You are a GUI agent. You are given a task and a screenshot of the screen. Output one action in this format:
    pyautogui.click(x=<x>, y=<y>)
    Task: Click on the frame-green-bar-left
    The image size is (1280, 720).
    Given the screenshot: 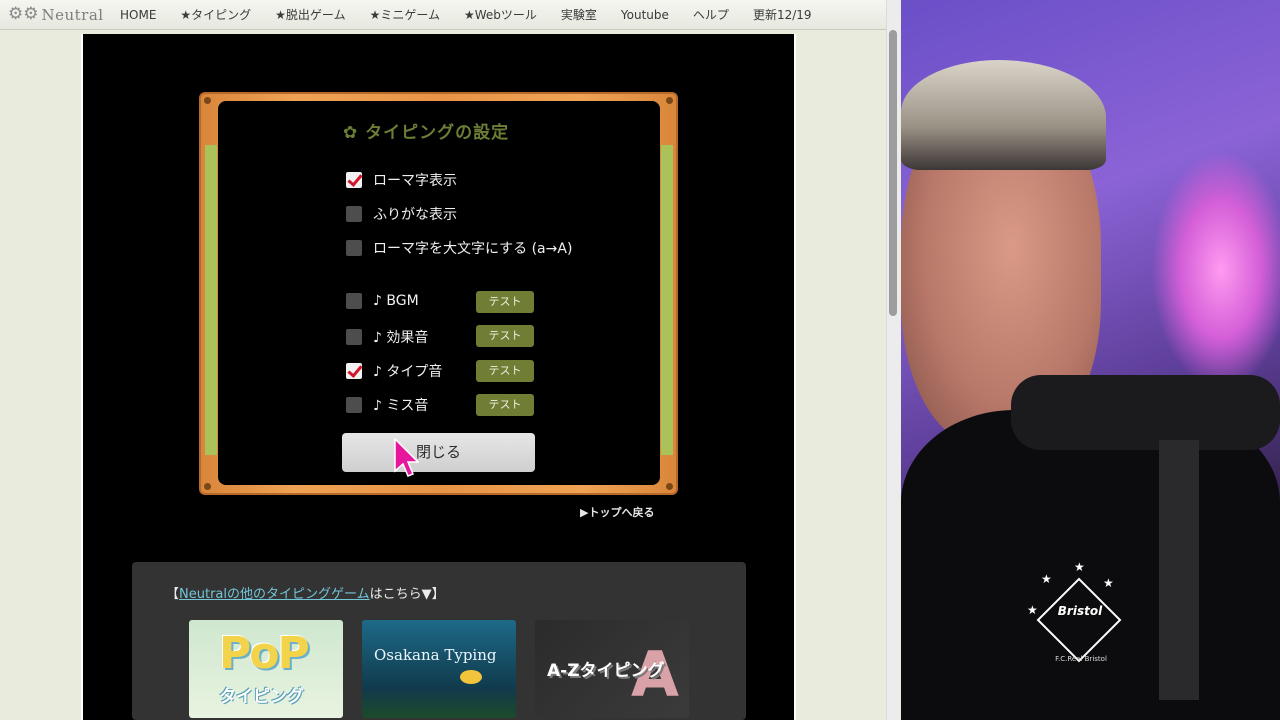 What is the action you would take?
    pyautogui.click(x=211, y=300)
    